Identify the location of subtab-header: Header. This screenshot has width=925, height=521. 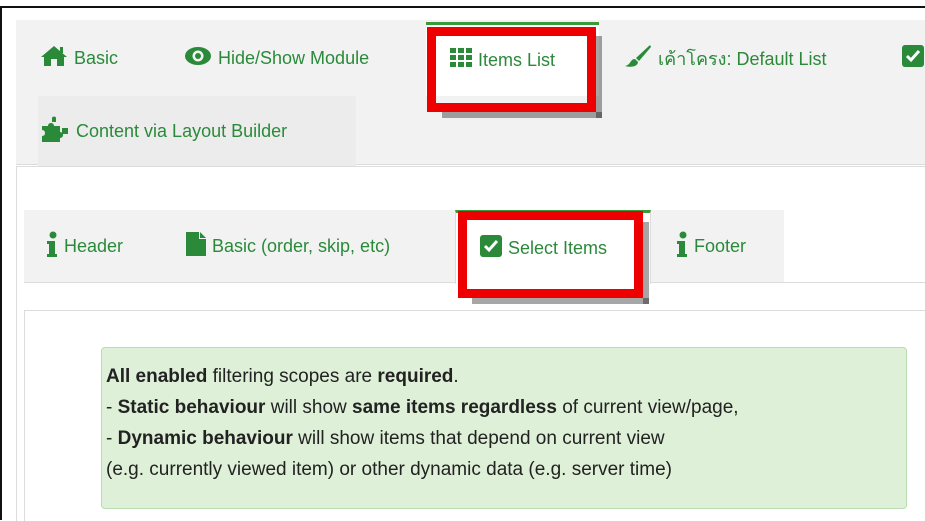
(84, 246).